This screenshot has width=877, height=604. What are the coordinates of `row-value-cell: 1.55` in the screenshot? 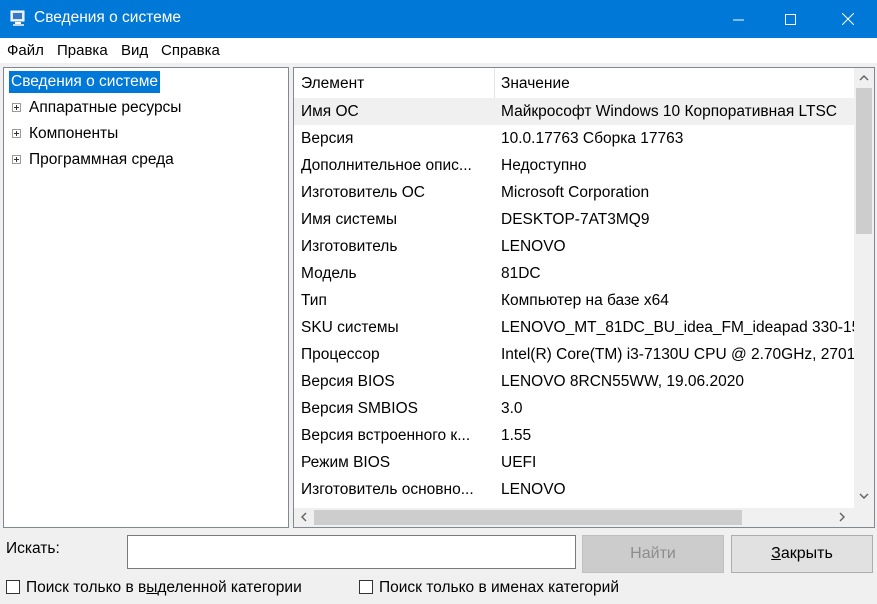 It's located at (516, 435).